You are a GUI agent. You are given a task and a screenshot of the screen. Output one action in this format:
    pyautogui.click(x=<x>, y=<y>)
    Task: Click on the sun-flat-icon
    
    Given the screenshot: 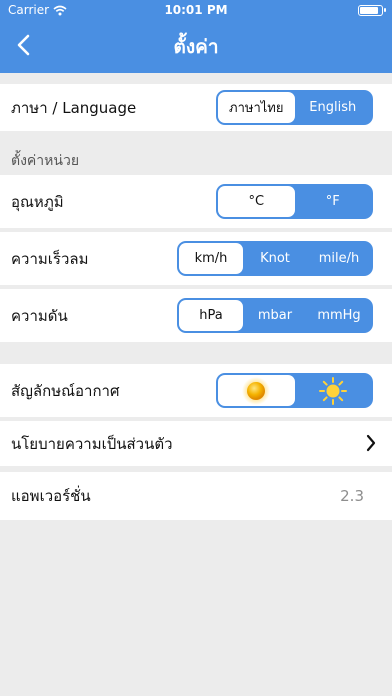 What is the action you would take?
    pyautogui.click(x=332, y=390)
    